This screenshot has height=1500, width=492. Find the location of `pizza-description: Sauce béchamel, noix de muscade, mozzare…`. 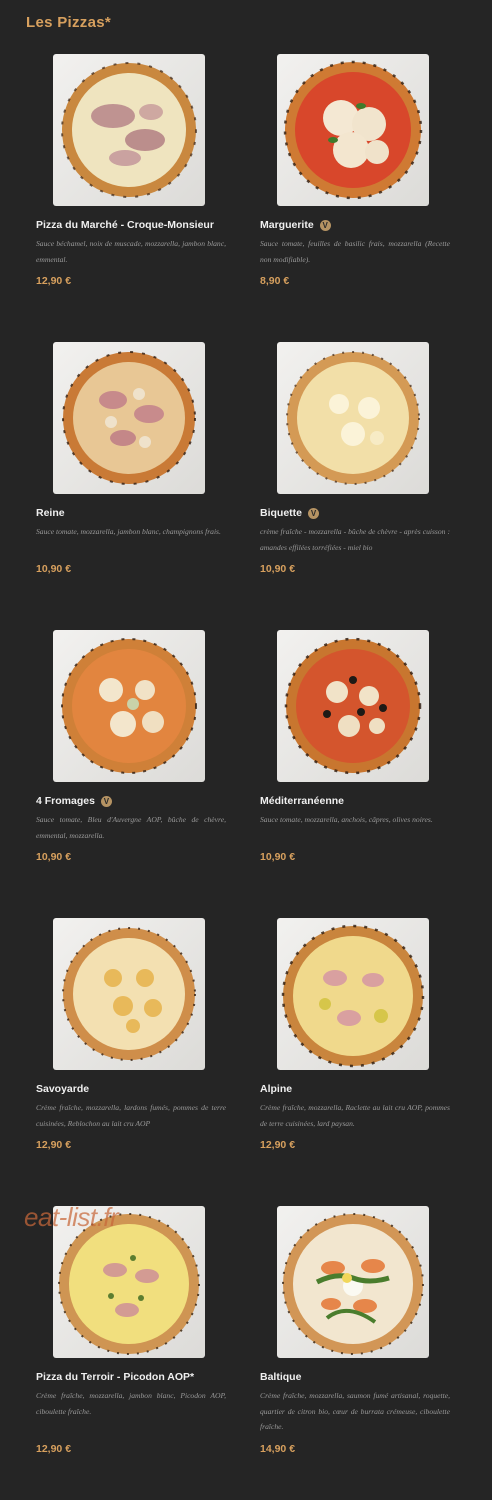

pizza-description: Sauce béchamel, noix de muscade, mozzare… is located at coordinates (131, 251).